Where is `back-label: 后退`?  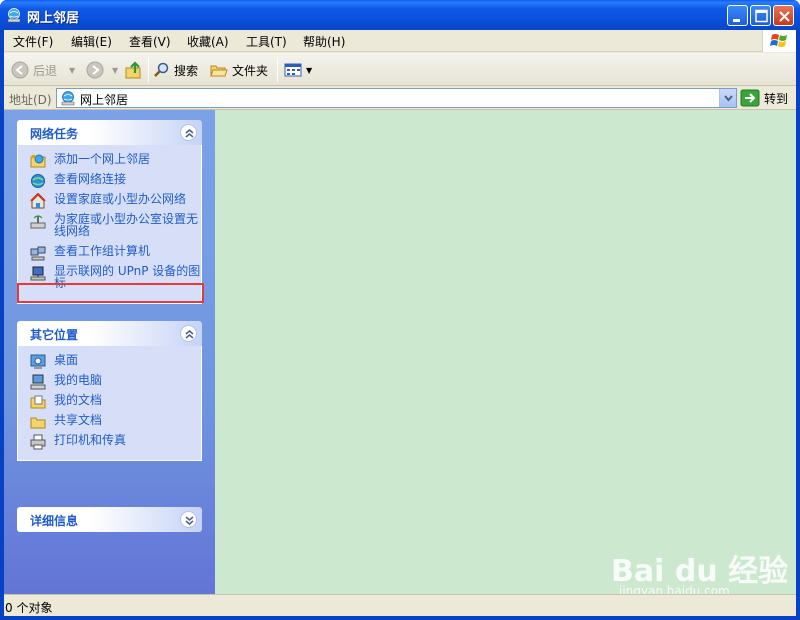 back-label: 后退 is located at coordinates (45, 70).